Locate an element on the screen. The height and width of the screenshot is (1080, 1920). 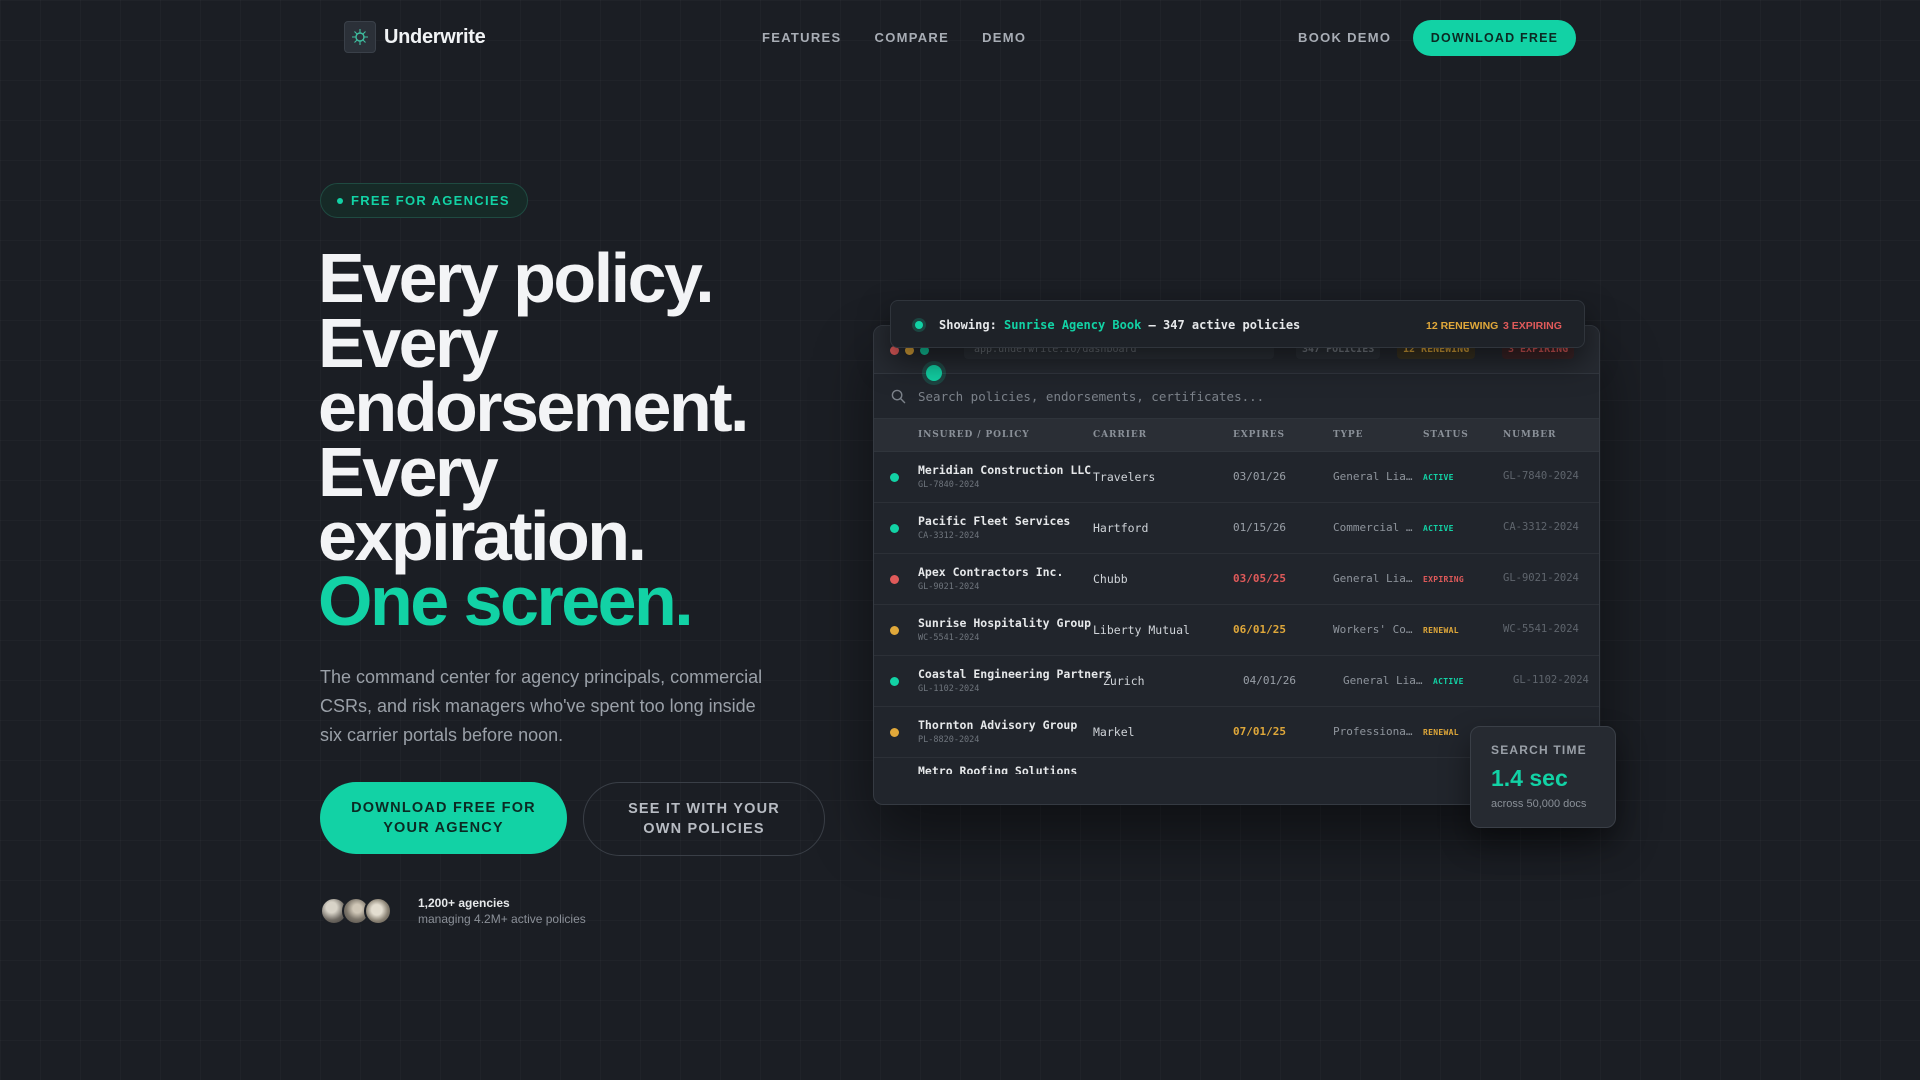
renewing-count: 12 RENEWING is located at coordinates (1462, 326).